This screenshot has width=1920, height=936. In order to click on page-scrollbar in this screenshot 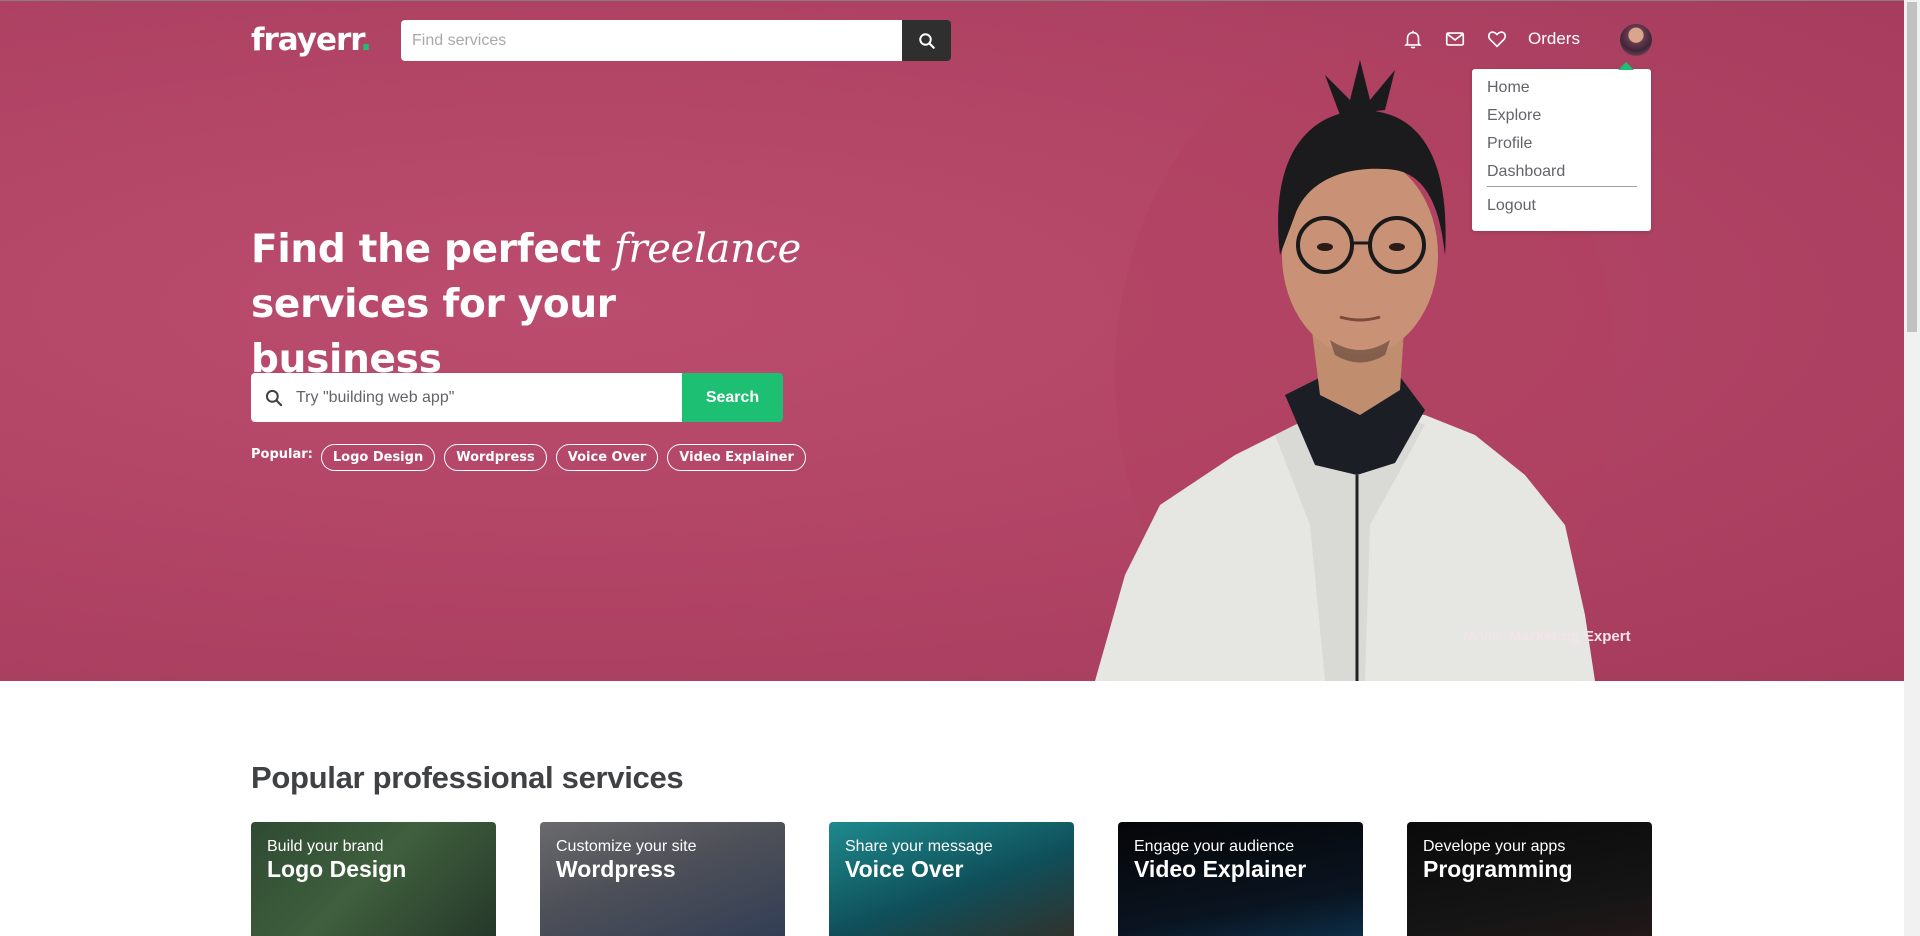, I will do `click(1912, 468)`.